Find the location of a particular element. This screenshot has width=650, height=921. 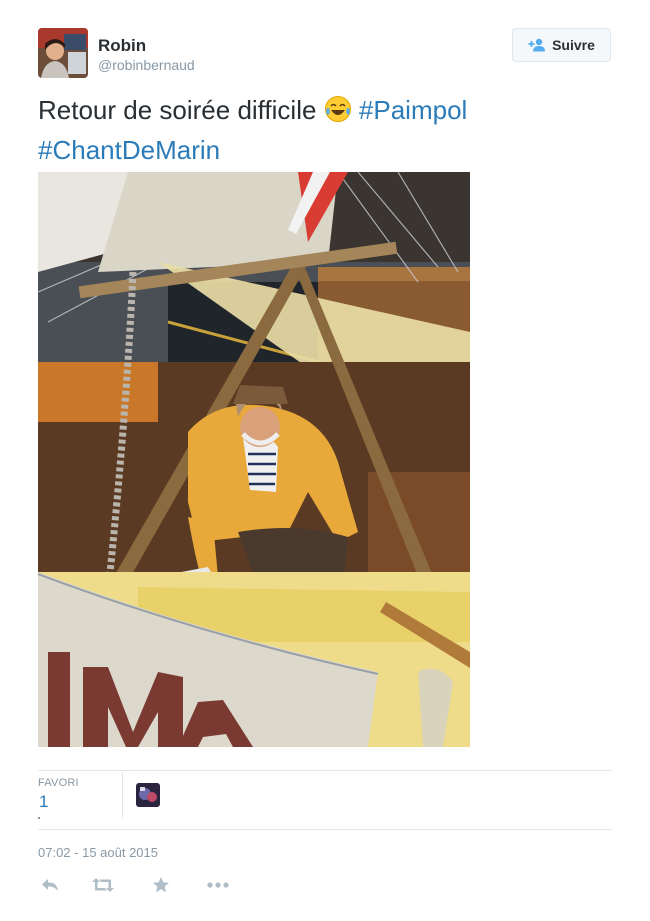

tears-of-joy-emoji-icon is located at coordinates (338, 113).